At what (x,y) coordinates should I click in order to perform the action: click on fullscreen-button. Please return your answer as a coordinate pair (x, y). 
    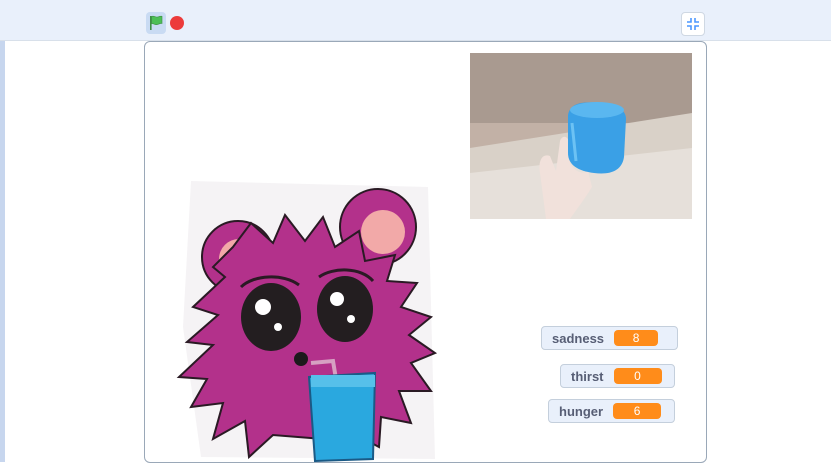
    Looking at the image, I should click on (693, 24).